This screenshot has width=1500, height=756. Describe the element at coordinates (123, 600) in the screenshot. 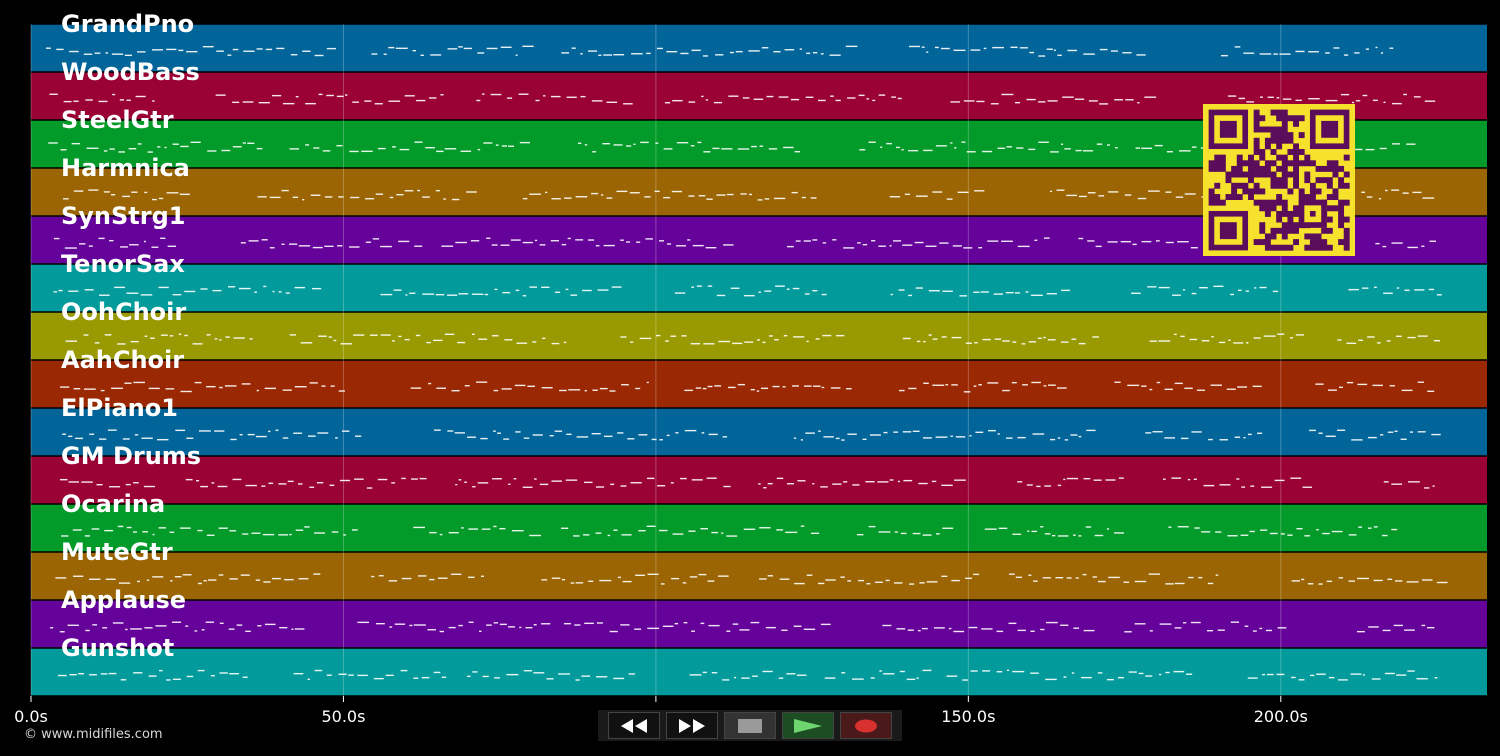

I see `track-label: Applause` at that location.